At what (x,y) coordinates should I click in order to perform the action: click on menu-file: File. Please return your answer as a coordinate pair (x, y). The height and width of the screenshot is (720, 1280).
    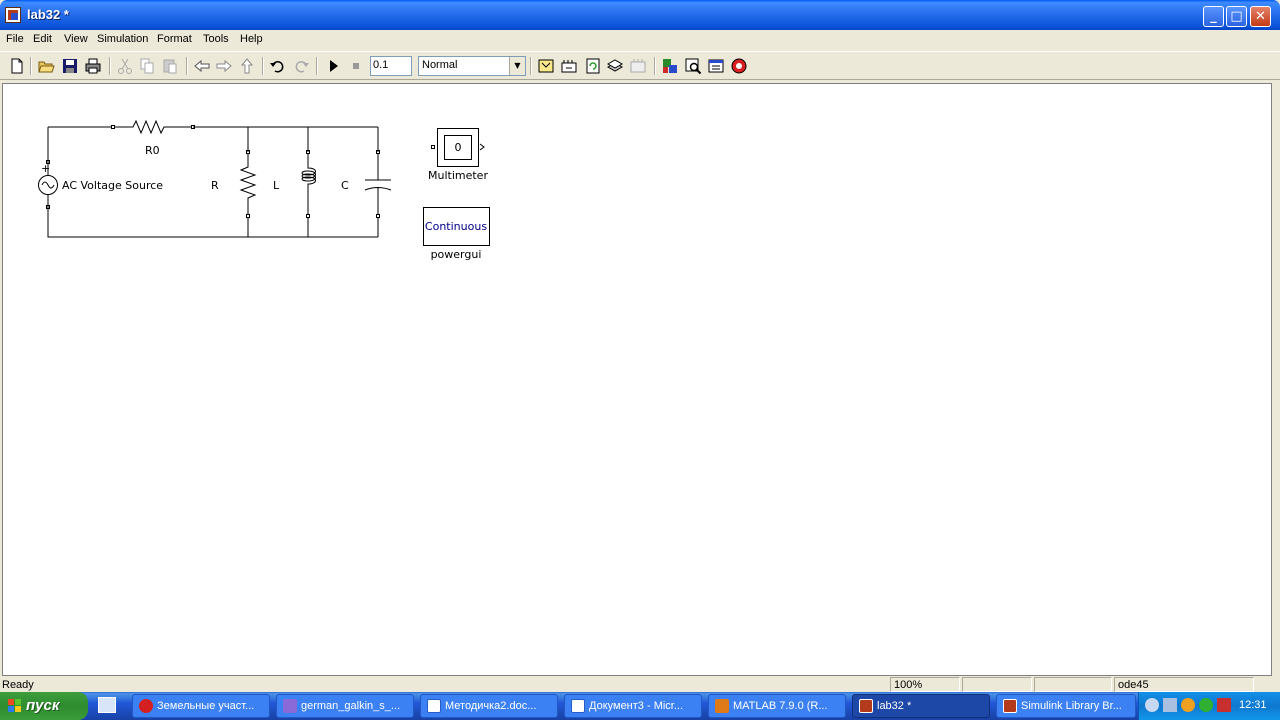
    Looking at the image, I should click on (15, 39).